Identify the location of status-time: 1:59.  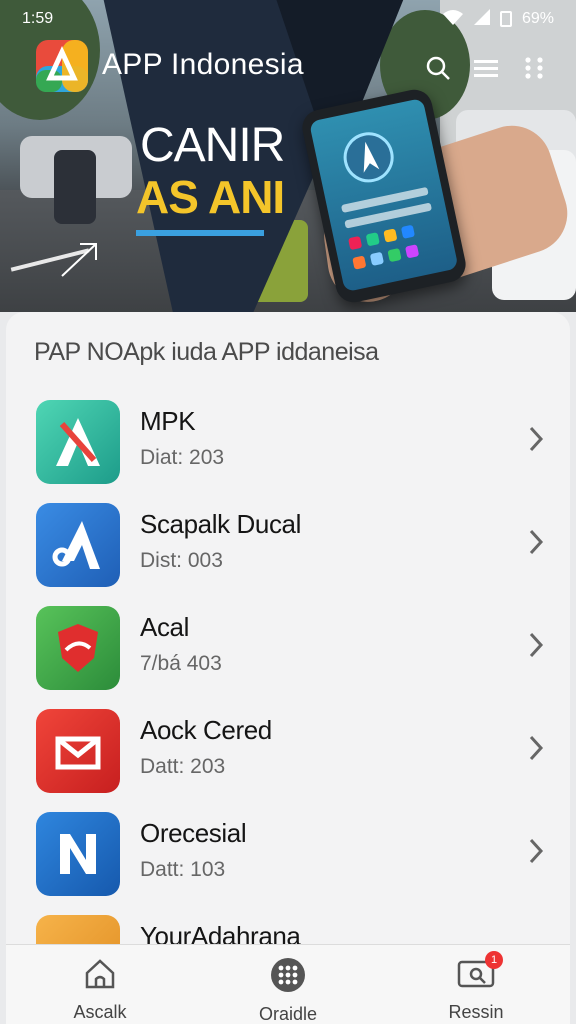
(38, 18).